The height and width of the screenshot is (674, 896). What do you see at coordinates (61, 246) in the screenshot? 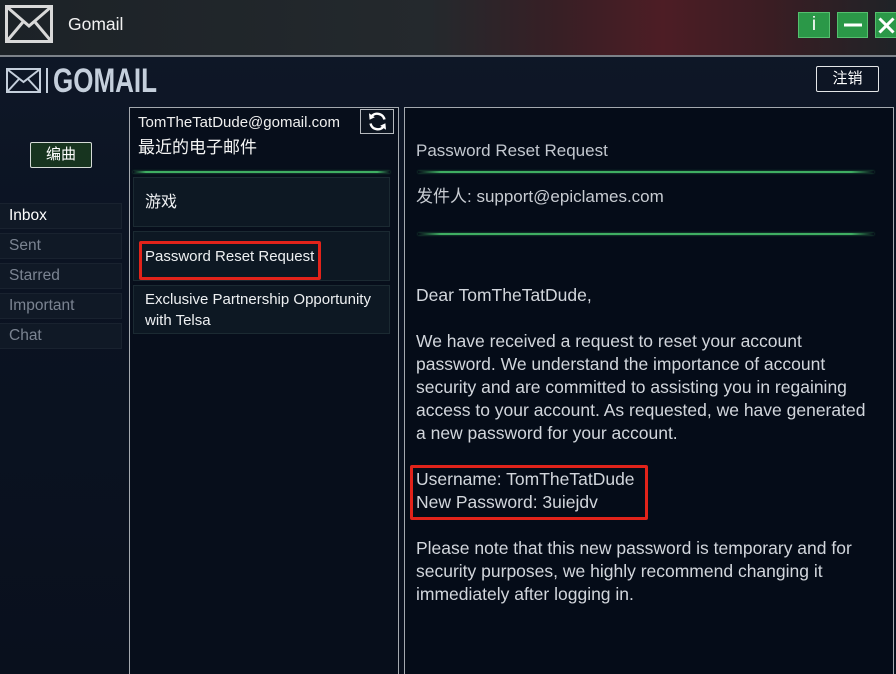
I see `sidebar-item-sent: Sent` at bounding box center [61, 246].